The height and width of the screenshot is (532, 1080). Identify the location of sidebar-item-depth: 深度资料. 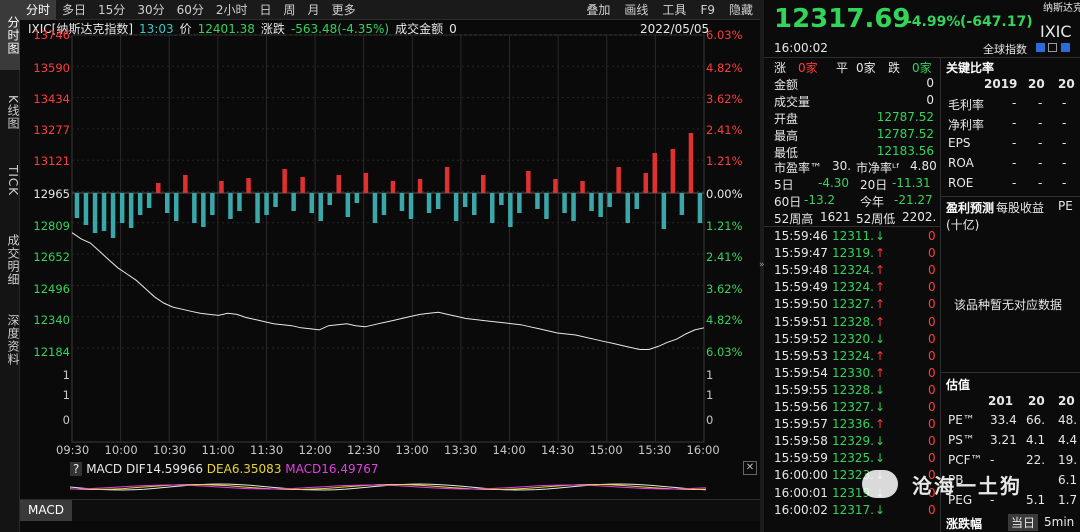
(10, 340).